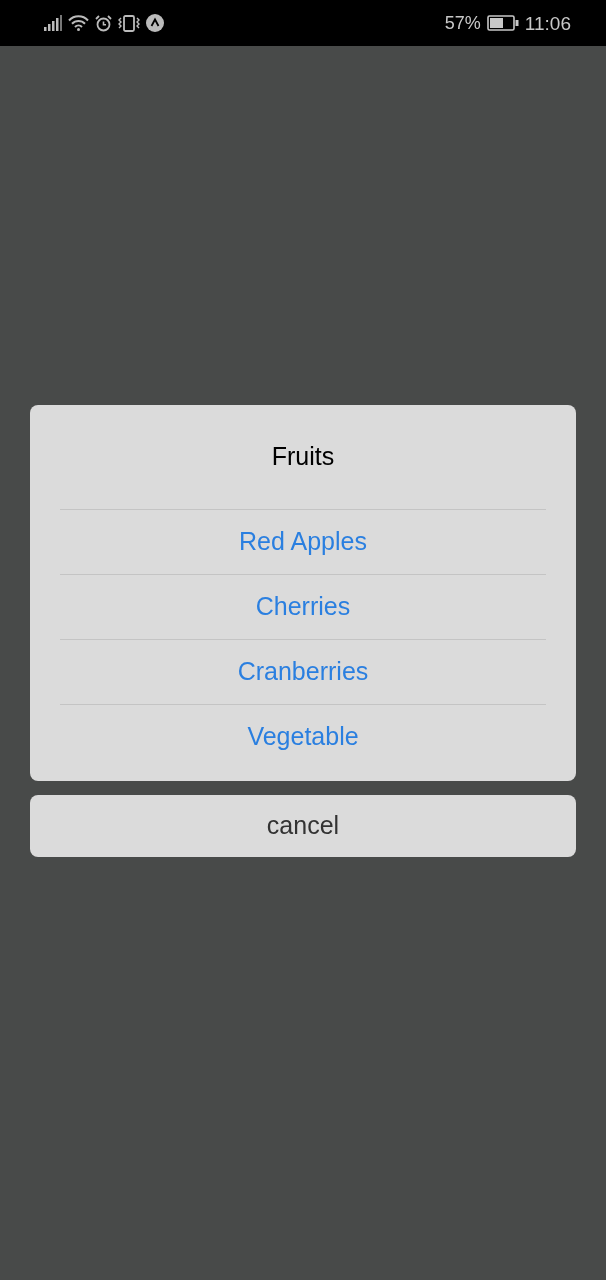  Describe the element at coordinates (303, 606) in the screenshot. I see `sheet-option: Cherries` at that location.